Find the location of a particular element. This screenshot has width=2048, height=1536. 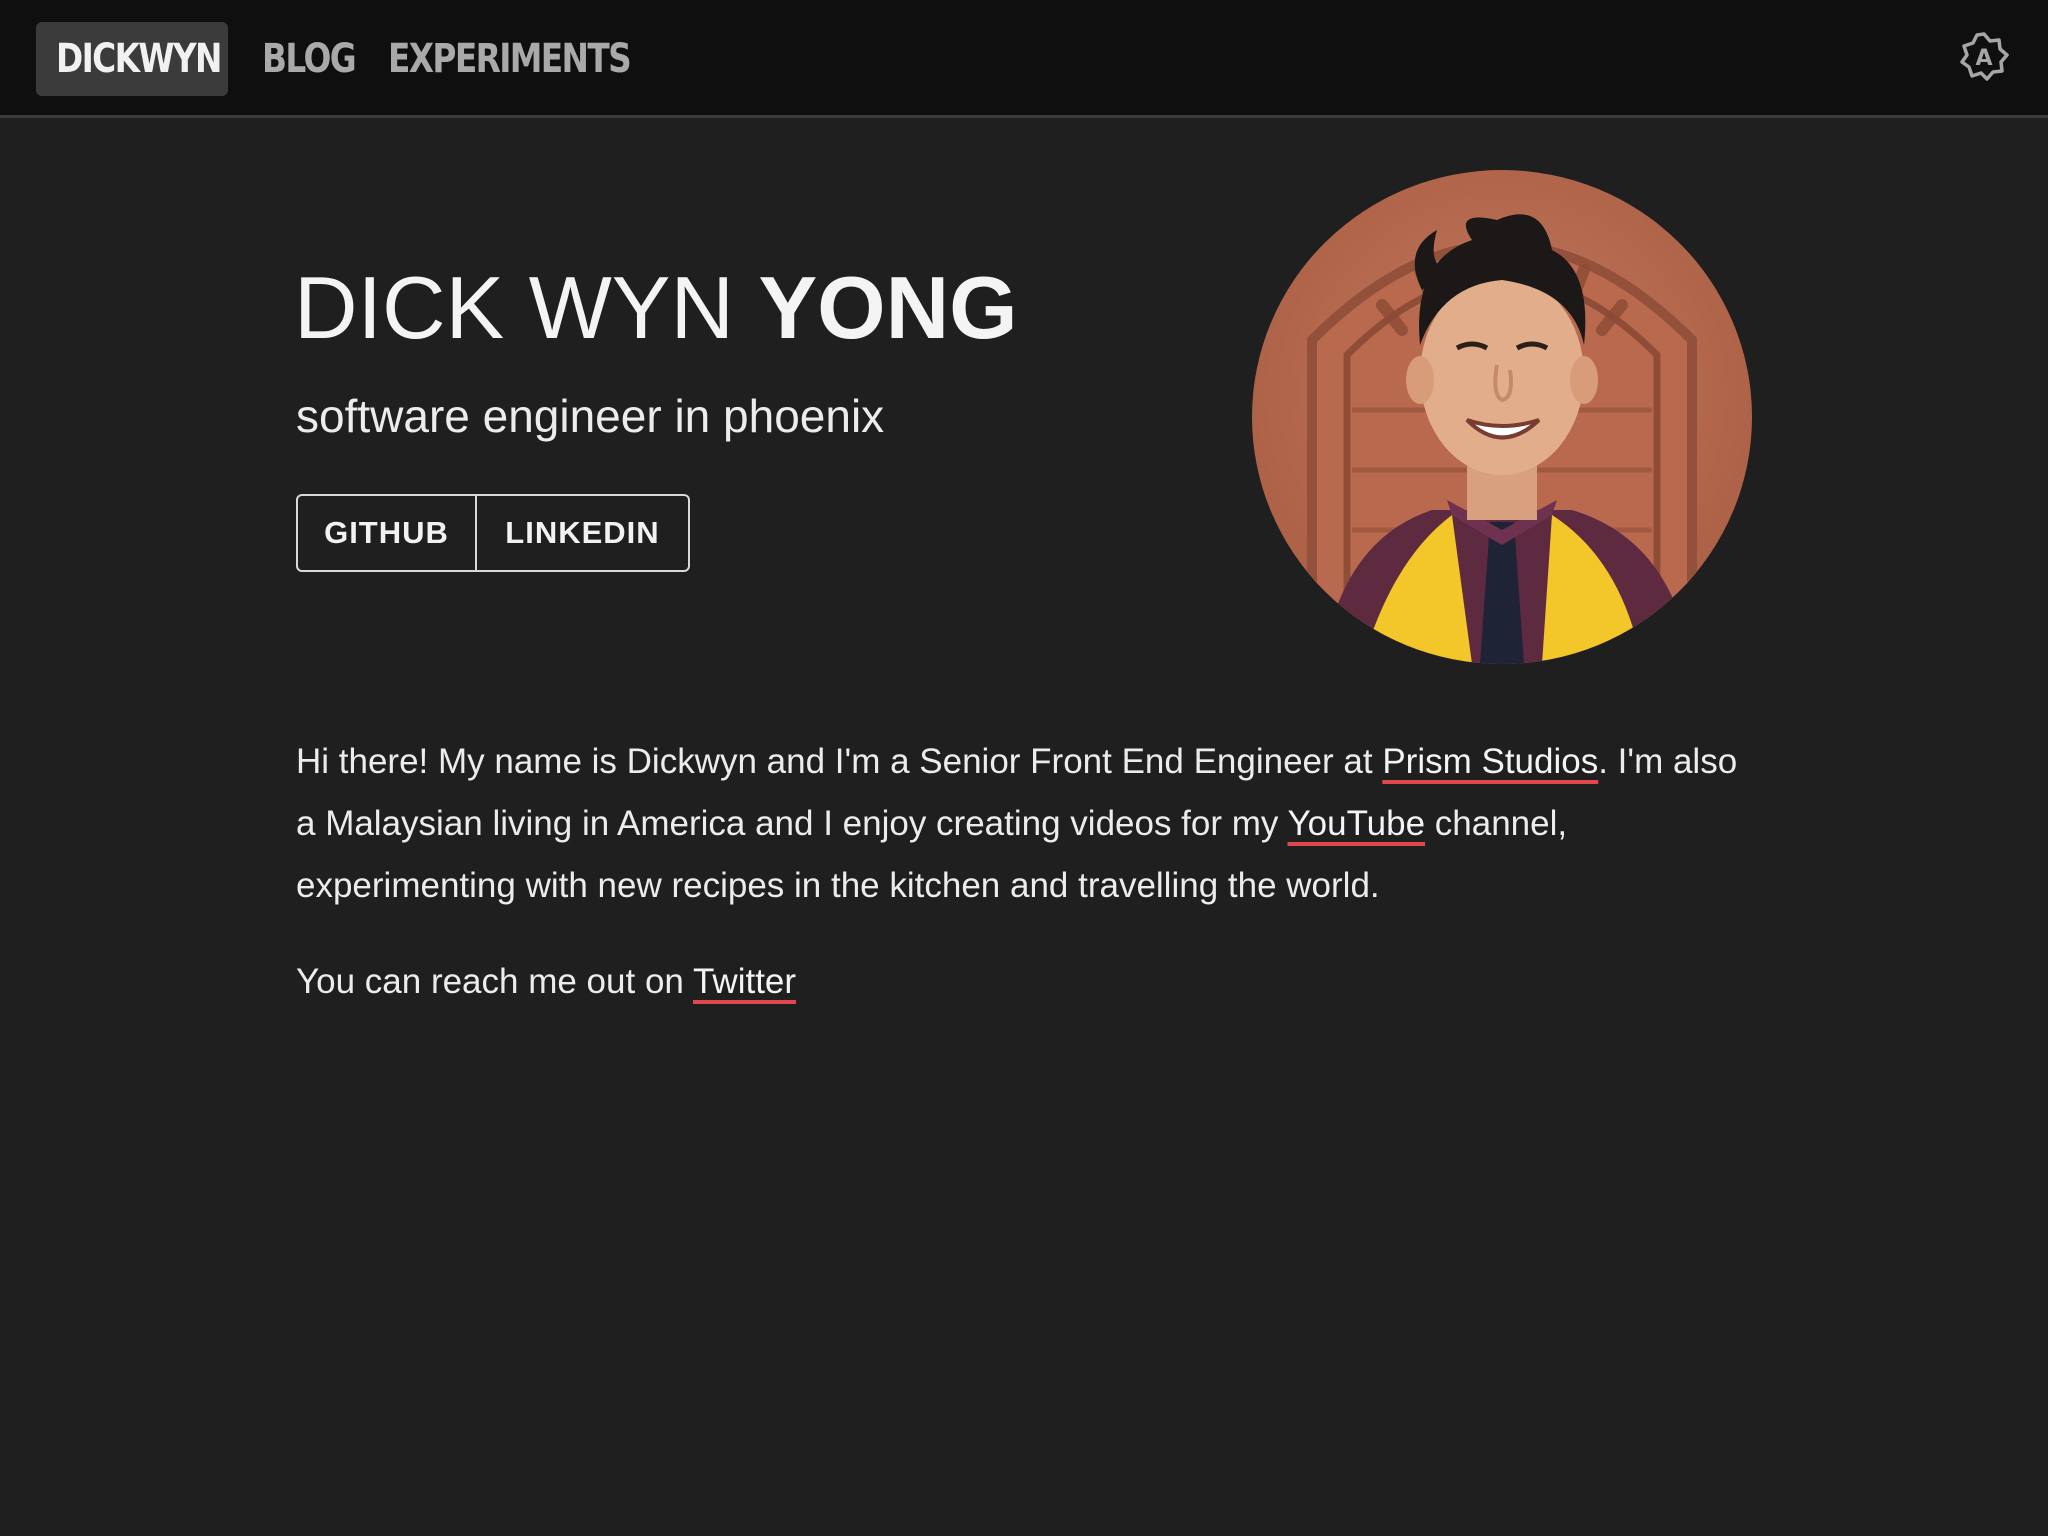

title-last-name: YONG is located at coordinates (888, 307).